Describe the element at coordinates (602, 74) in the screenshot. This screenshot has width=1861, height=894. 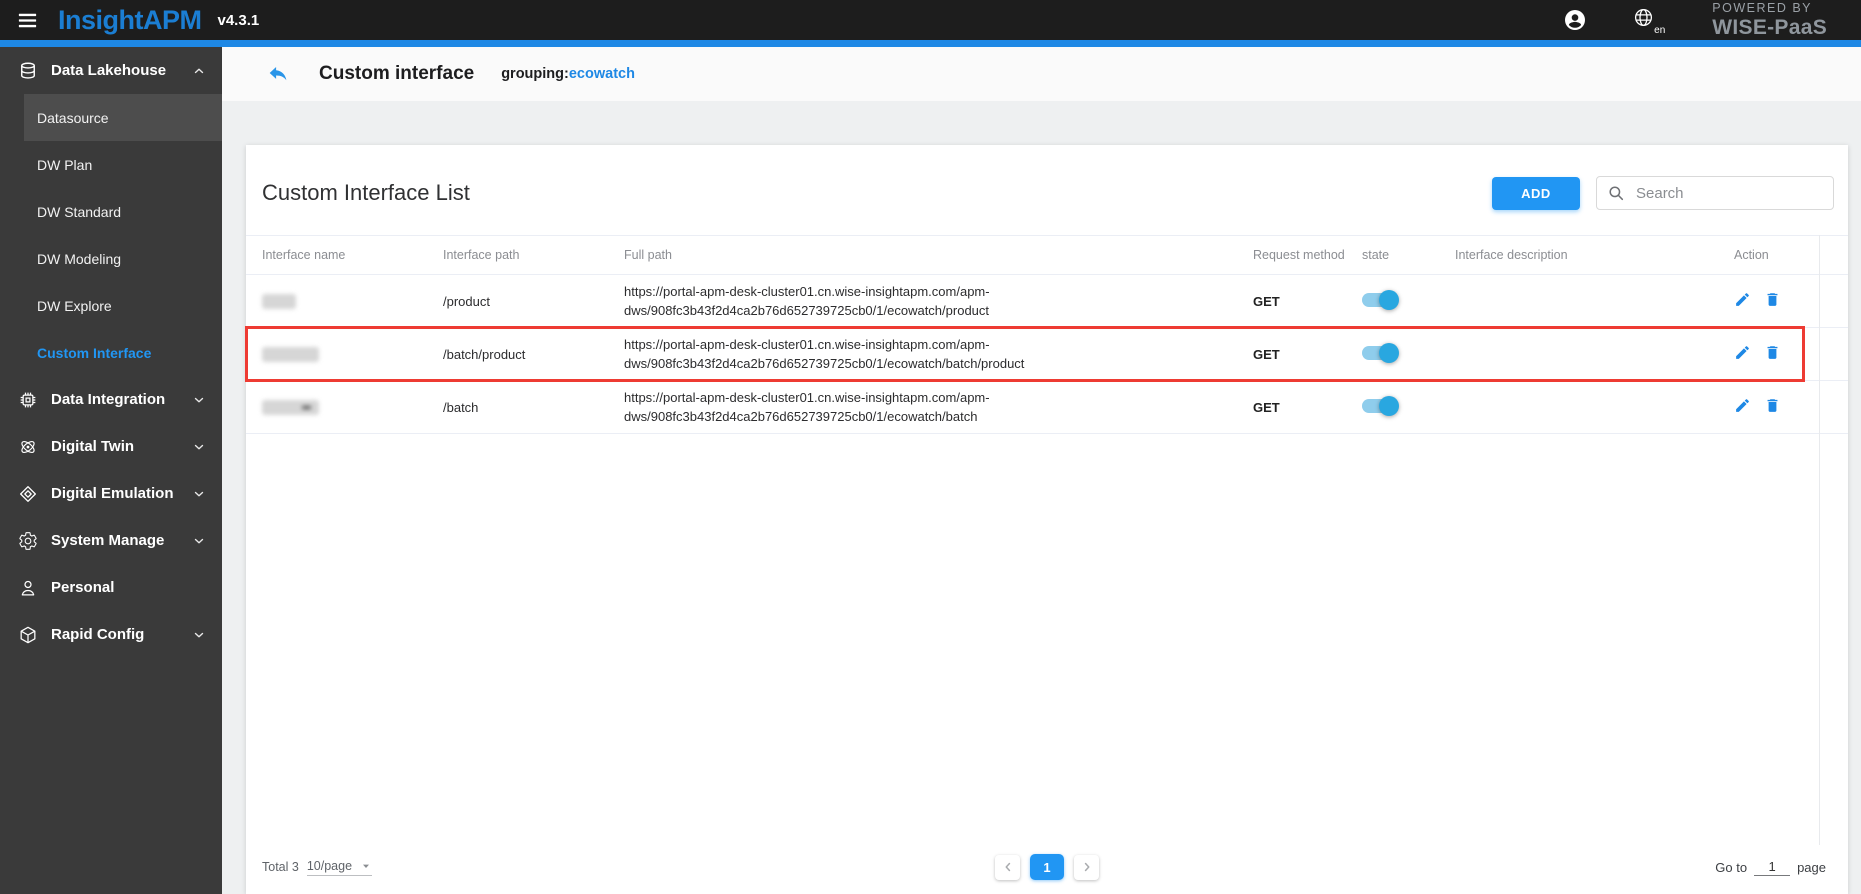
I see `grouping-value: ecowatch` at that location.